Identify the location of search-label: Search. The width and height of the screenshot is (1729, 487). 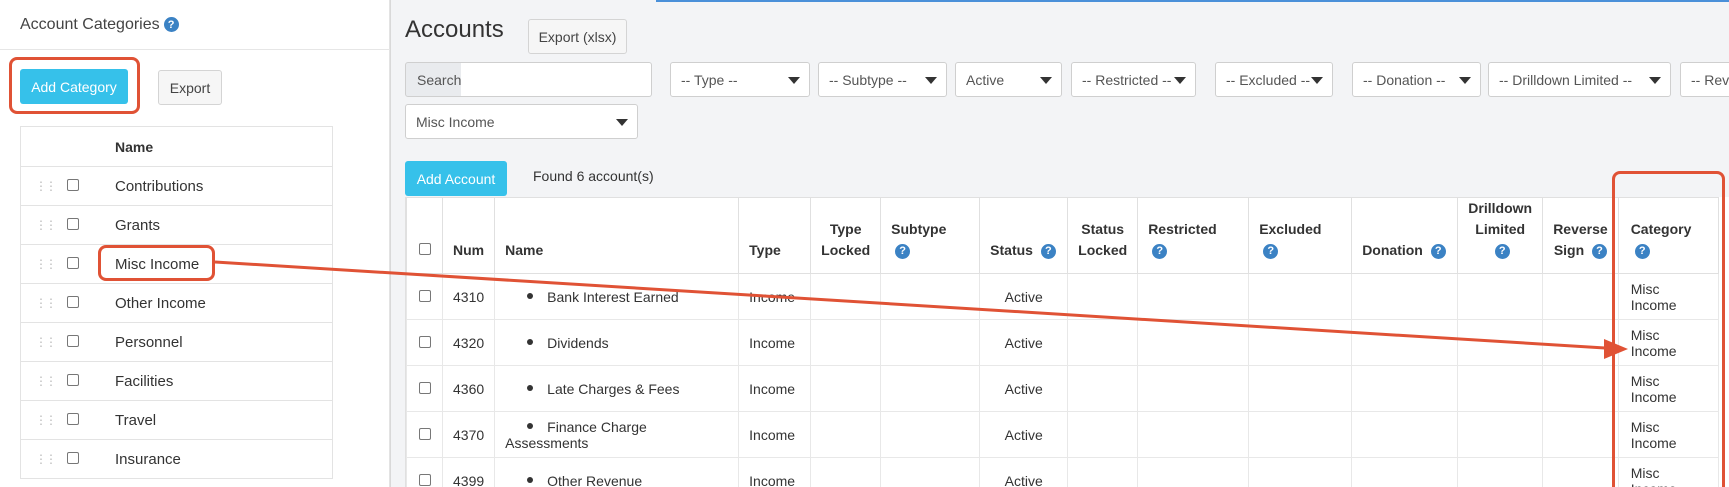
(433, 79).